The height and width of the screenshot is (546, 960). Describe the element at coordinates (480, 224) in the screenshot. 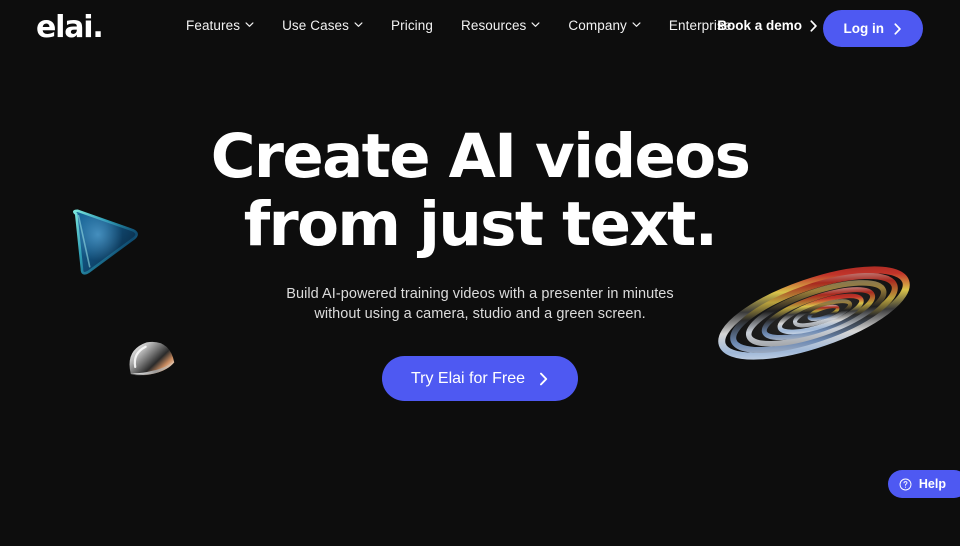

I see `hero-headline-line2: from just text.` at that location.